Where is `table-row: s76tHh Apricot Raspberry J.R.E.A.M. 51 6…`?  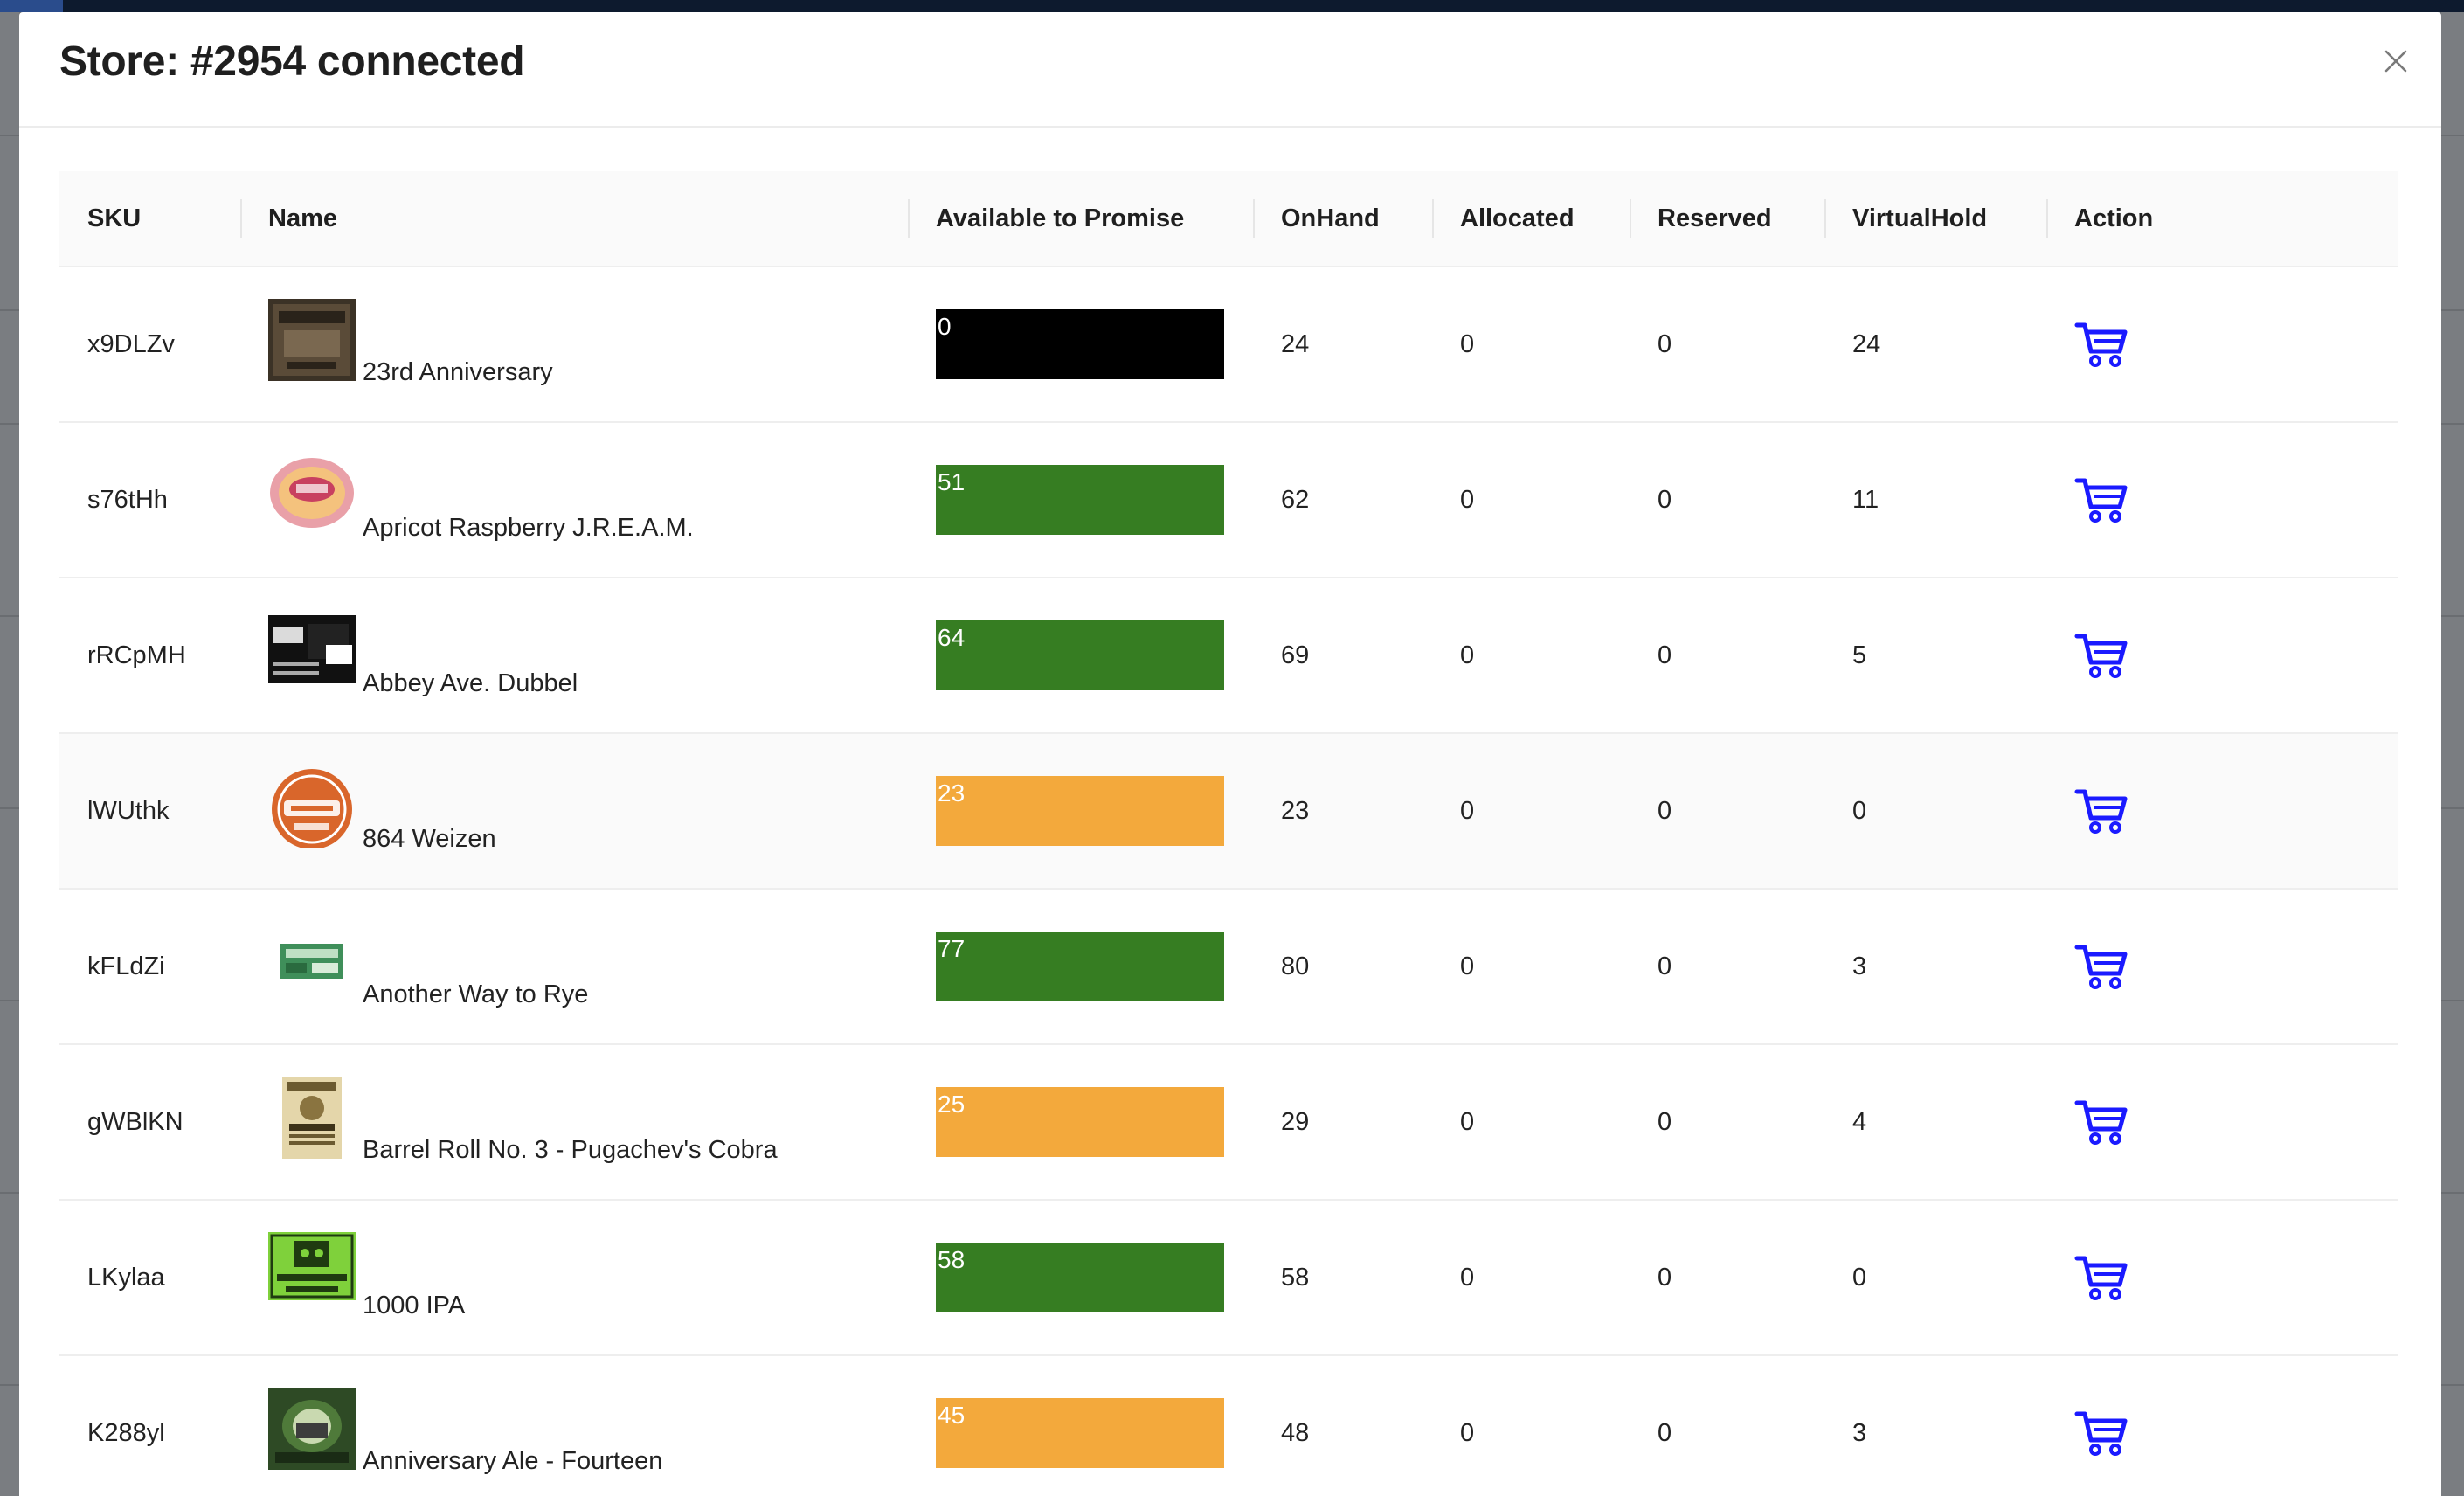 table-row: s76tHh Apricot Raspberry J.R.E.A.M. 51 6… is located at coordinates (1228, 500).